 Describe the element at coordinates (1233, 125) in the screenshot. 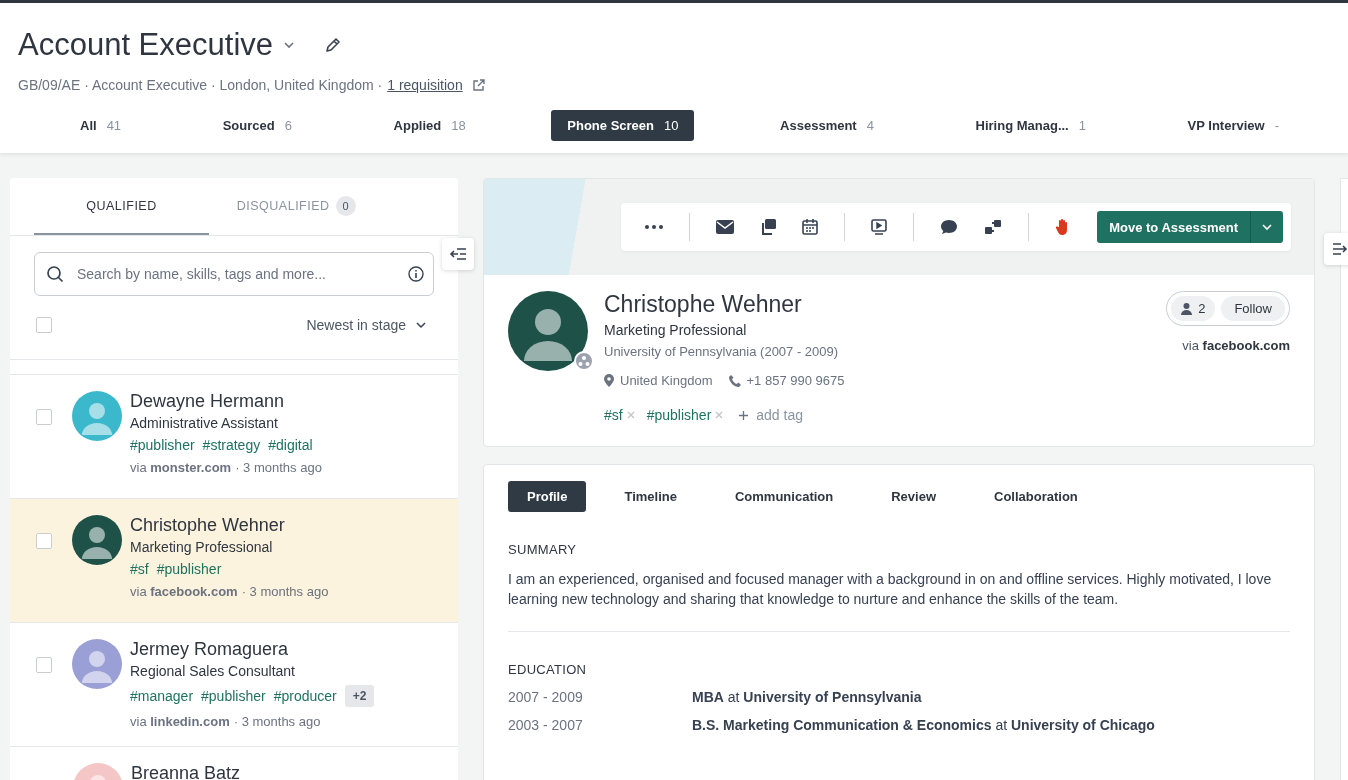

I see `stage-tab: VP Interview -` at that location.